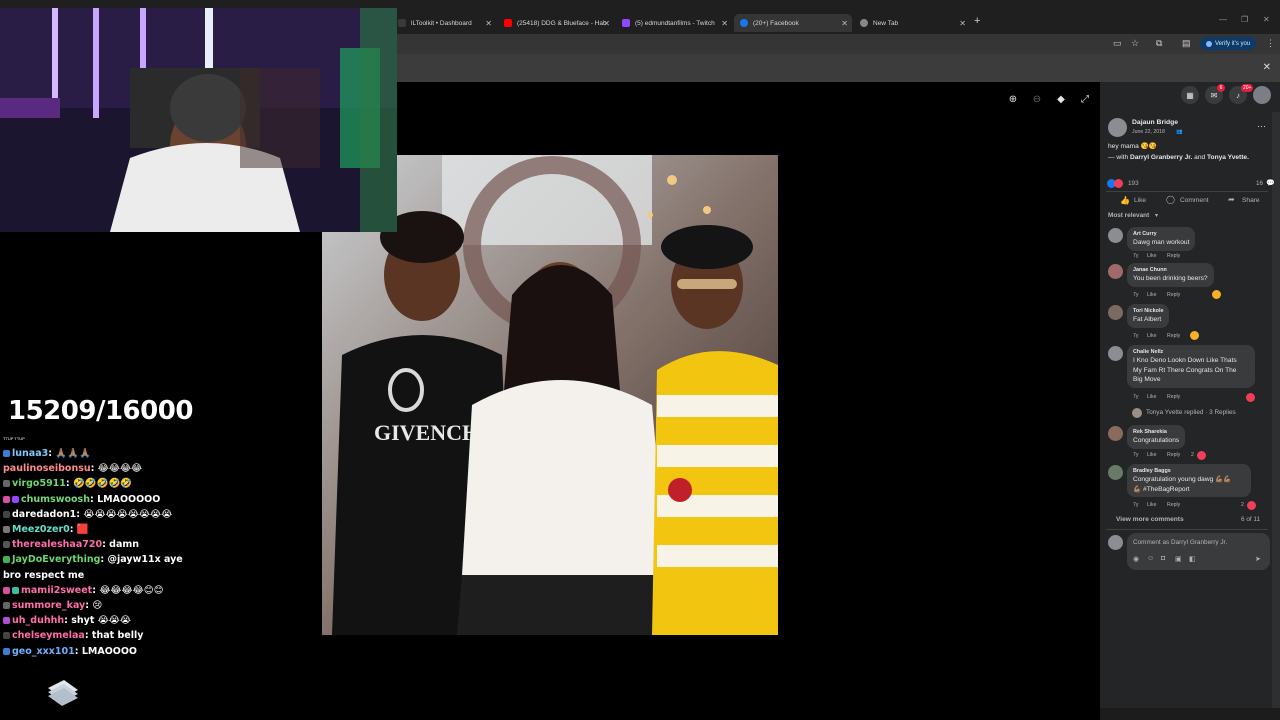 The width and height of the screenshot is (1280, 720). I want to click on camera-icon: ◘, so click(1163, 558).